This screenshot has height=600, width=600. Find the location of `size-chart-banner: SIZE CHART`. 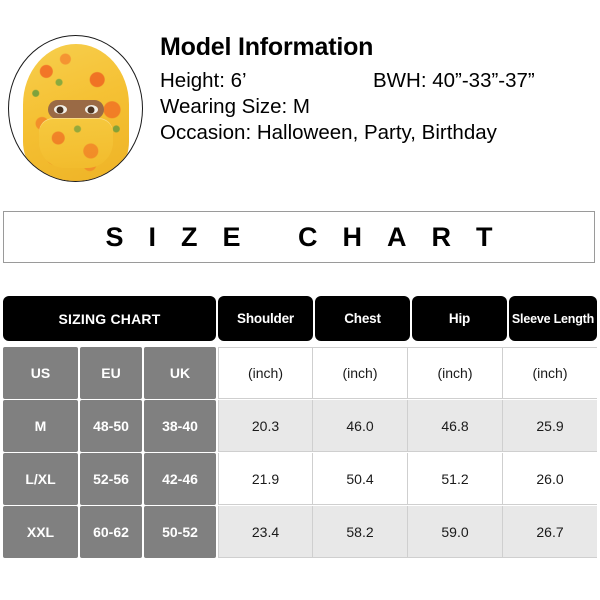

size-chart-banner: SIZE CHART is located at coordinates (299, 237).